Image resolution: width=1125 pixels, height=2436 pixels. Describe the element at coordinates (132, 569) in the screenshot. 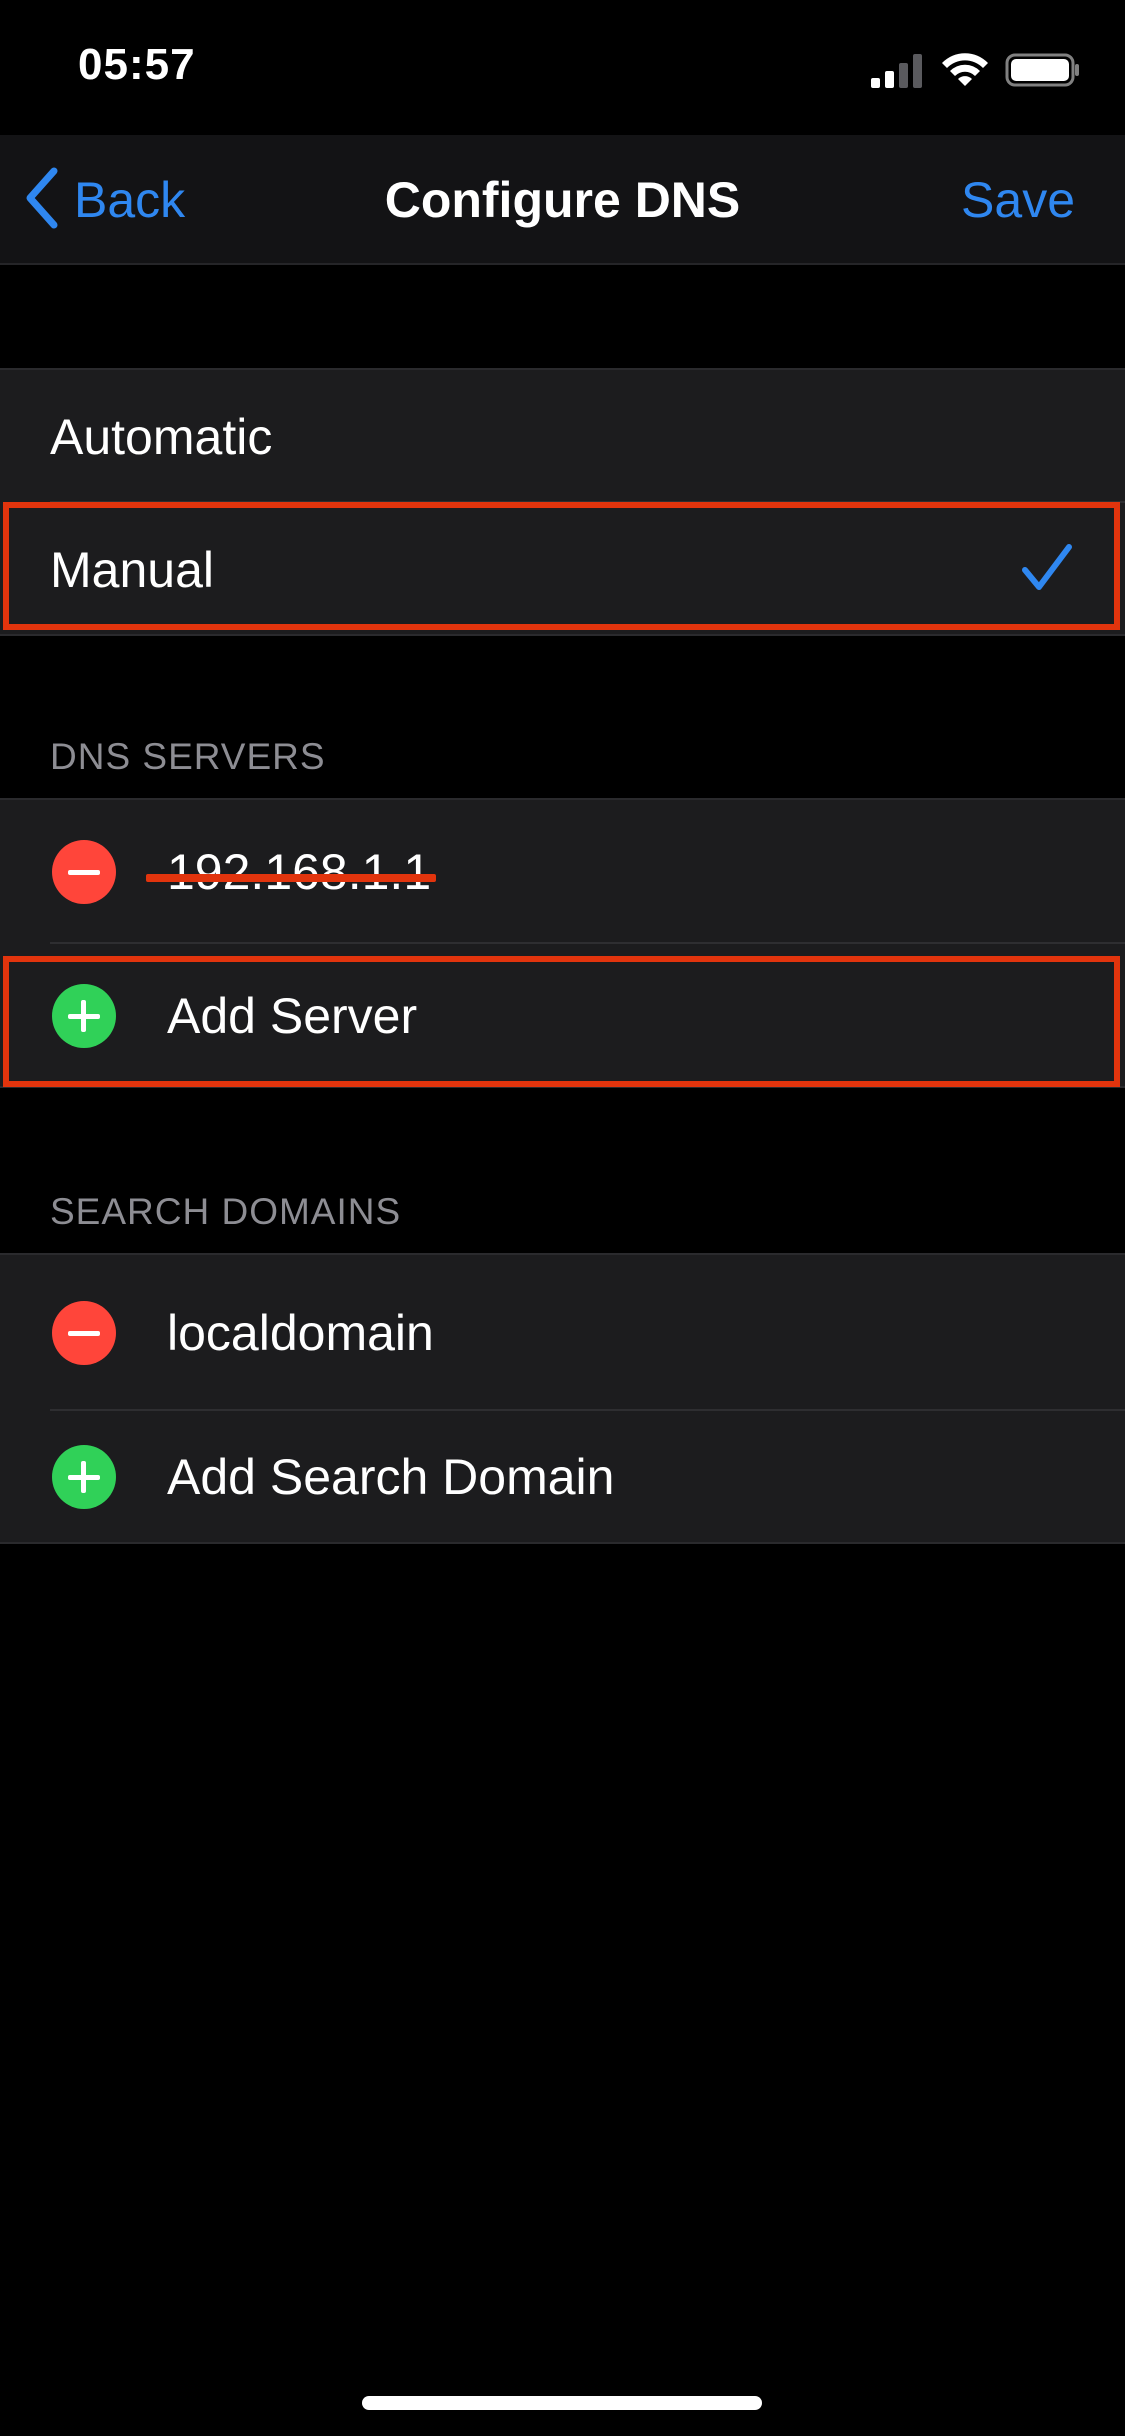

I see `option-manual-label: Manual` at that location.